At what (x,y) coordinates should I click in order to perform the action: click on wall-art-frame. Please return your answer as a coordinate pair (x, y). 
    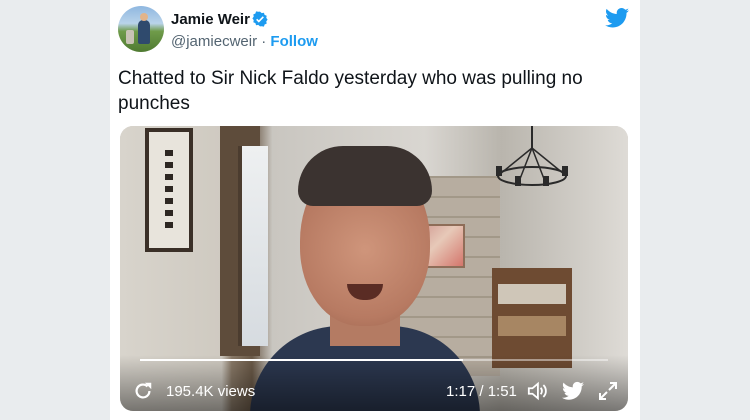
    Looking at the image, I should click on (169, 190).